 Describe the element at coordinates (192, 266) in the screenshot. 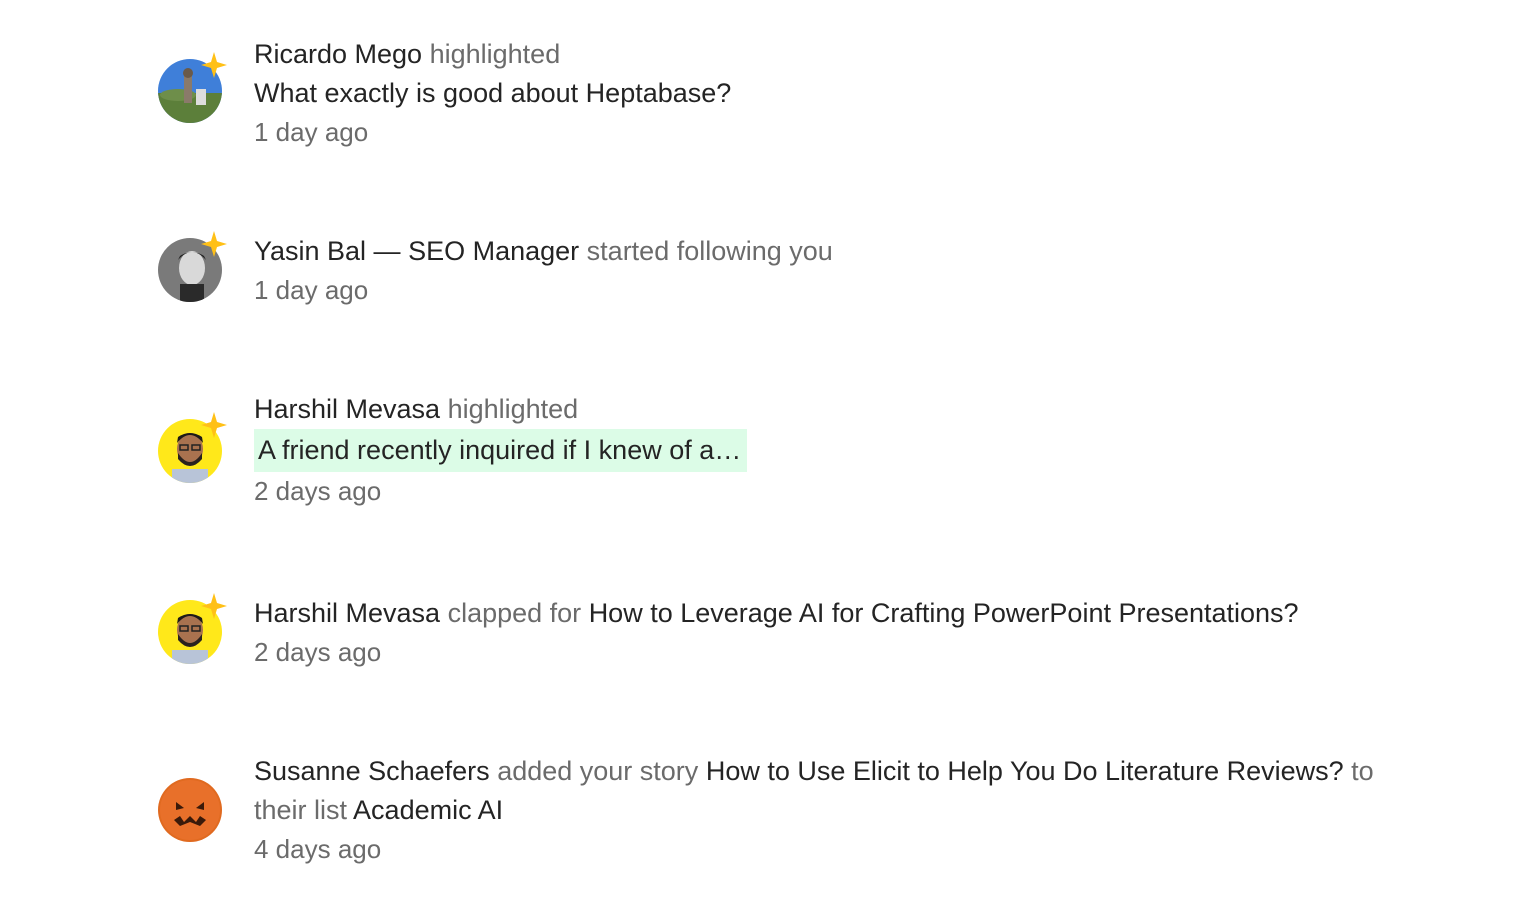

I see `avatar-yasin-bal` at that location.